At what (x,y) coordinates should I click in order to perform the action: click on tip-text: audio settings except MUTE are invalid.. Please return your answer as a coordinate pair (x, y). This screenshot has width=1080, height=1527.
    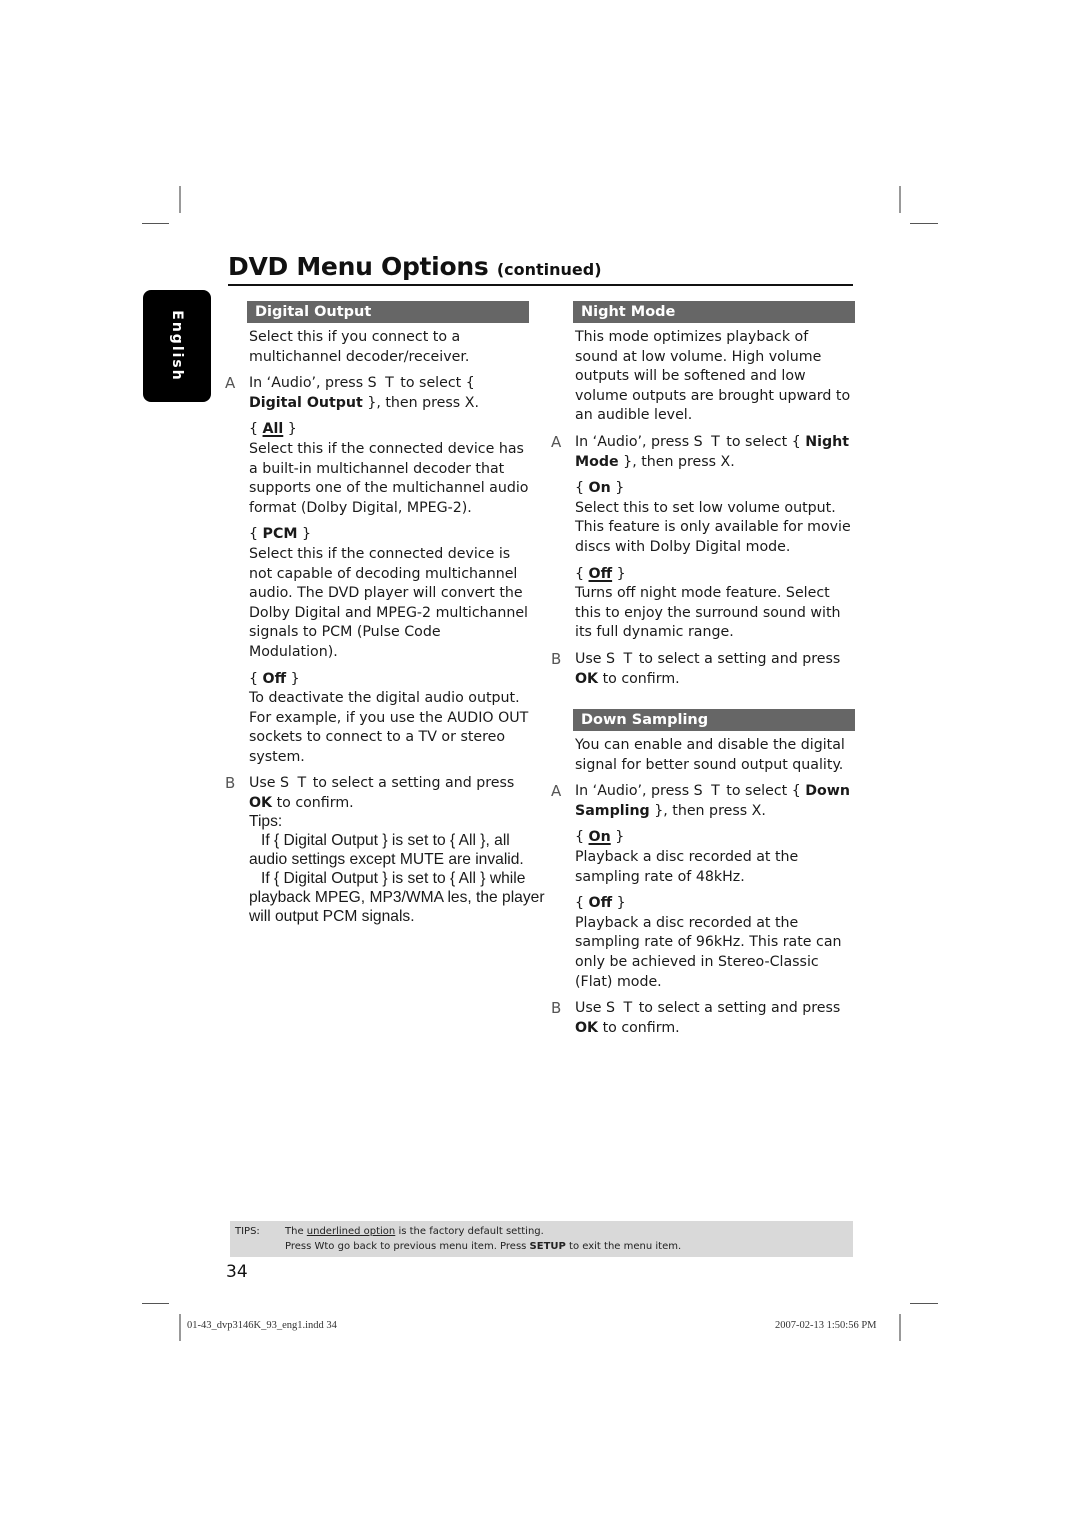
    Looking at the image, I should click on (386, 859).